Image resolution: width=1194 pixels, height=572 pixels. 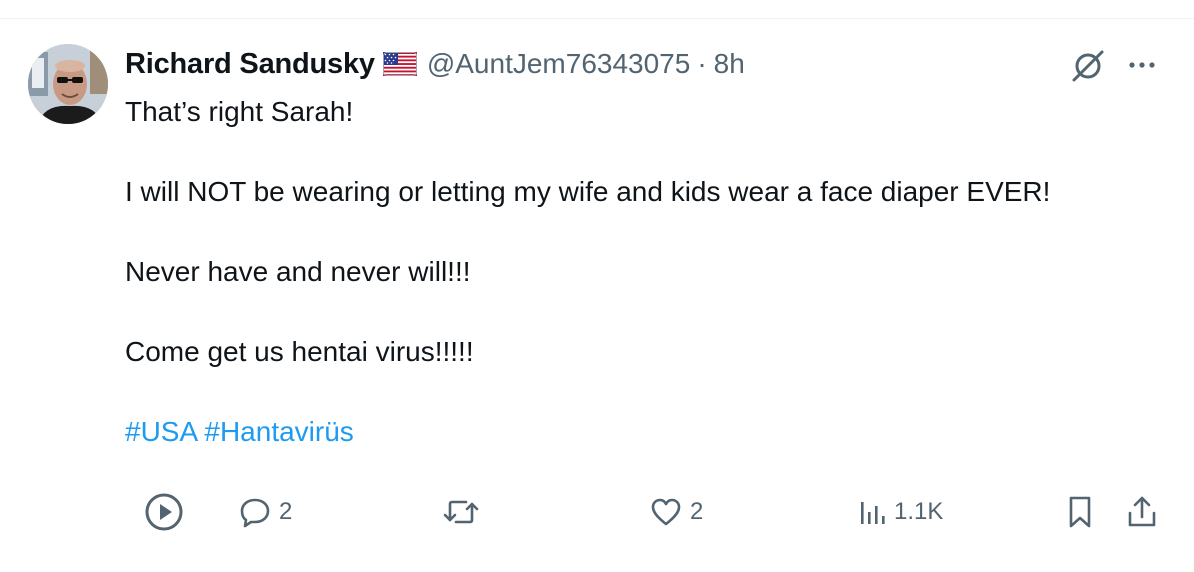 What do you see at coordinates (286, 511) in the screenshot?
I see `reply-count: 2` at bounding box center [286, 511].